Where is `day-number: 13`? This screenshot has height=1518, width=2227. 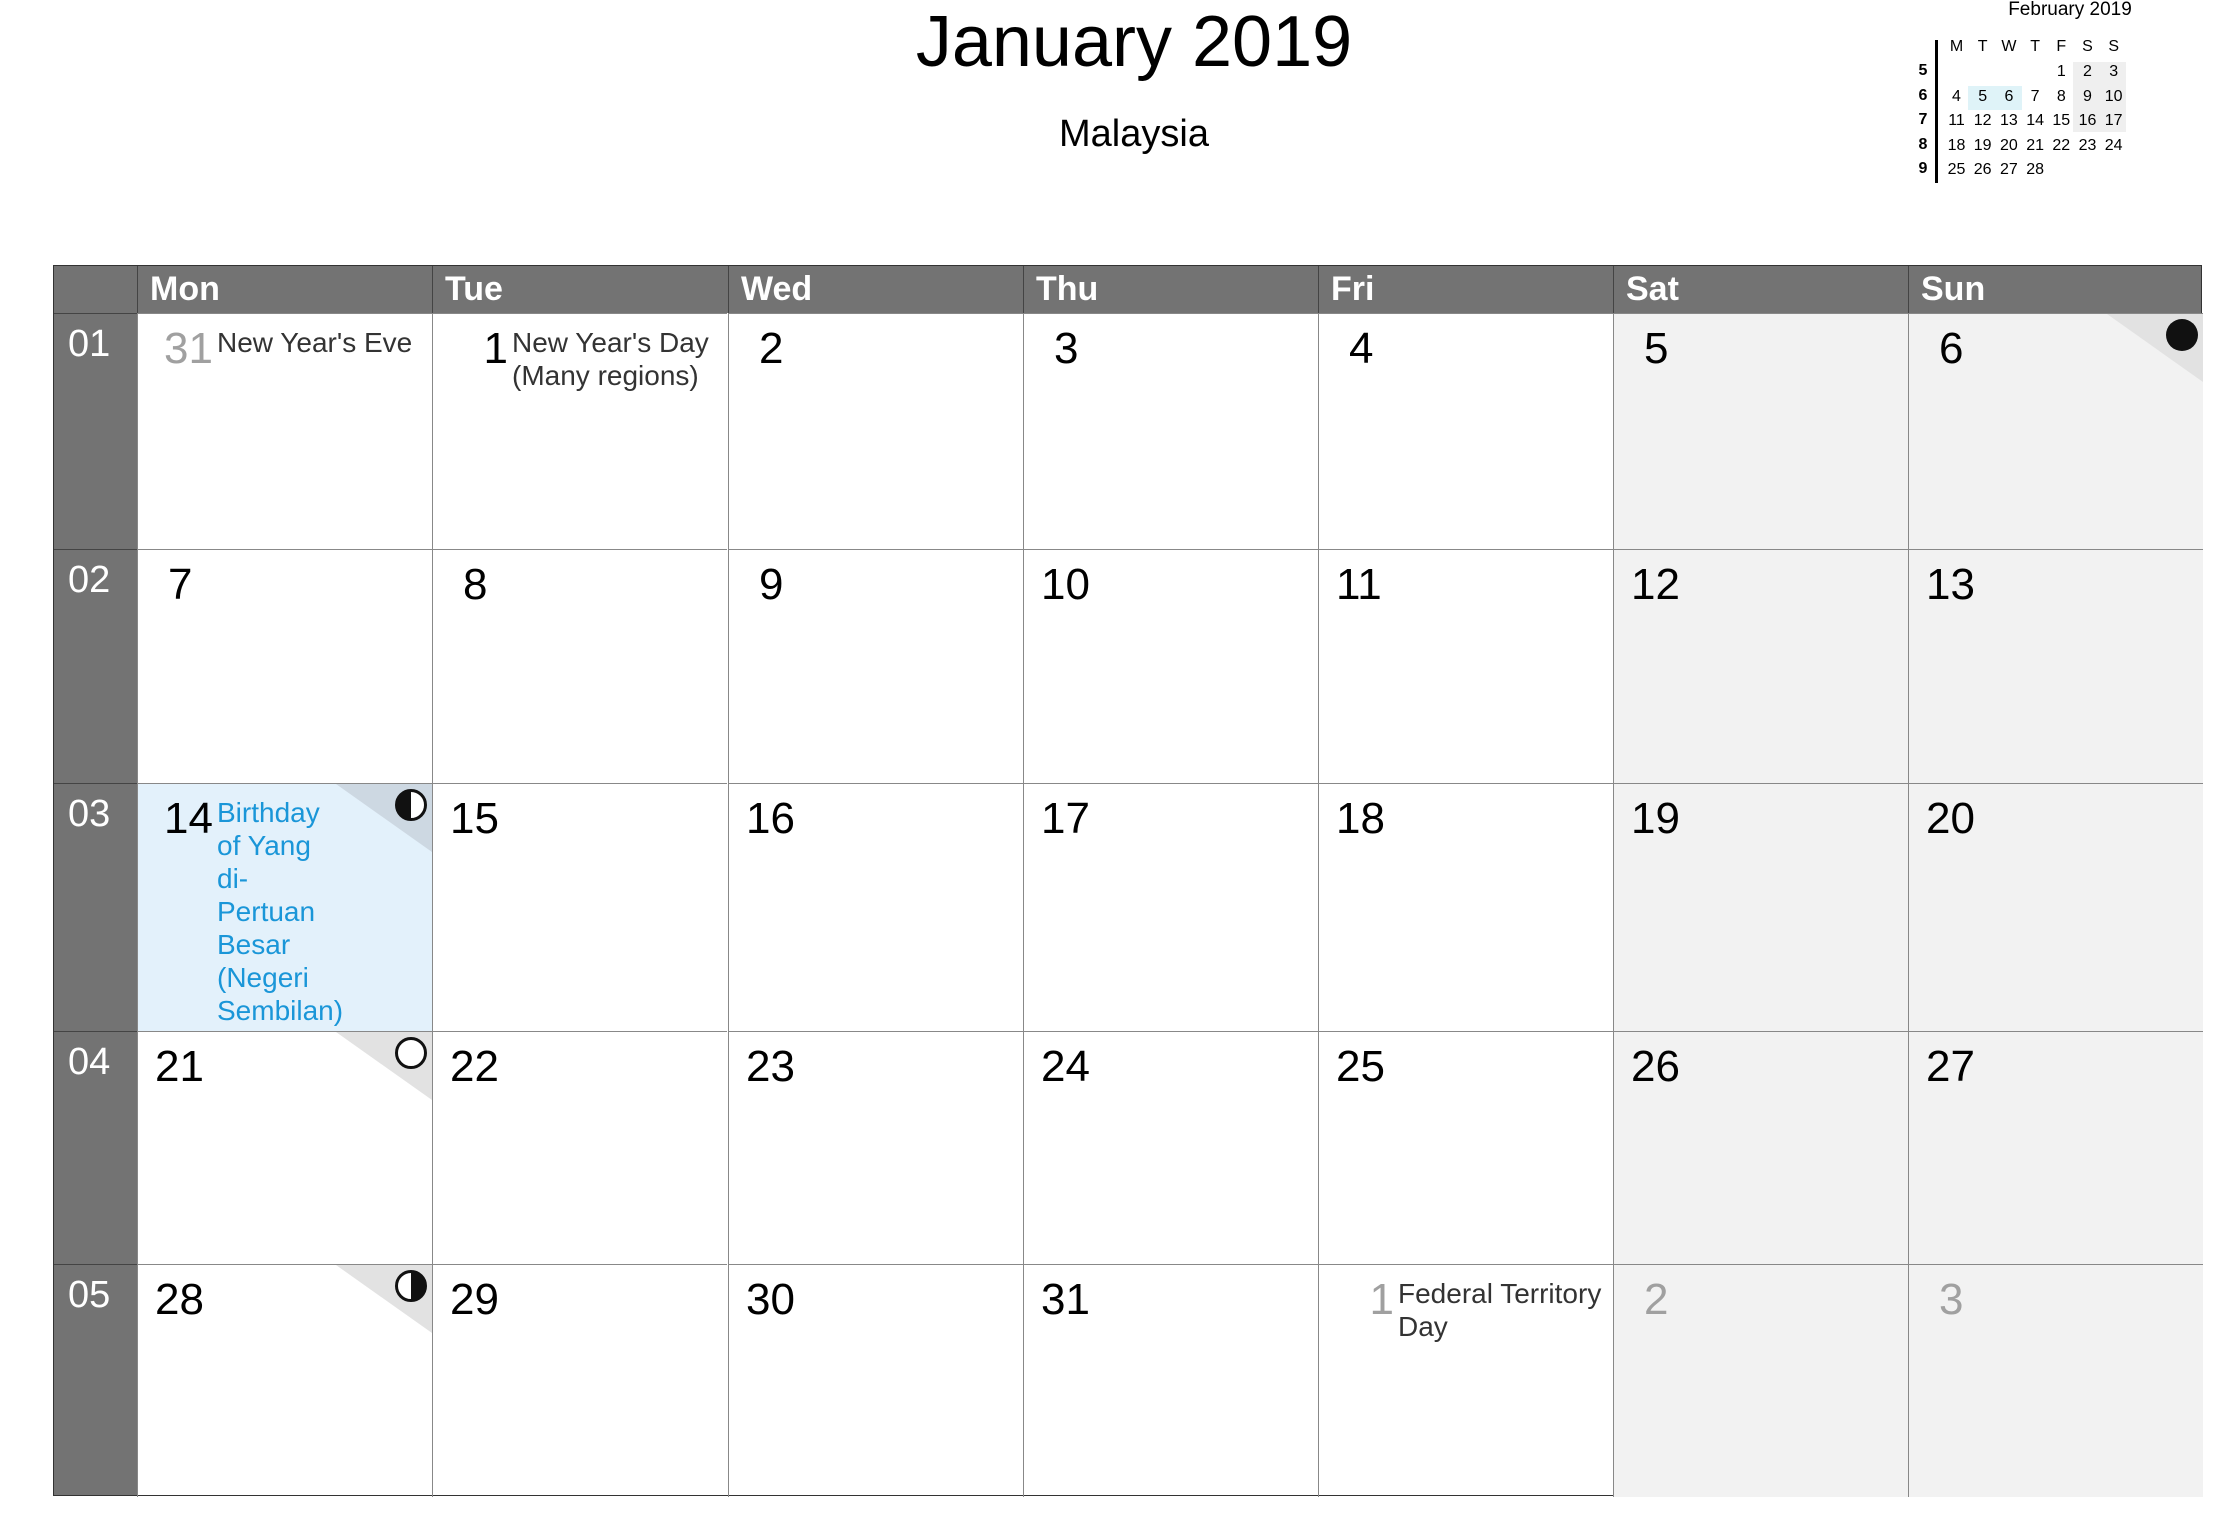
day-number: 13 is located at coordinates (1950, 584).